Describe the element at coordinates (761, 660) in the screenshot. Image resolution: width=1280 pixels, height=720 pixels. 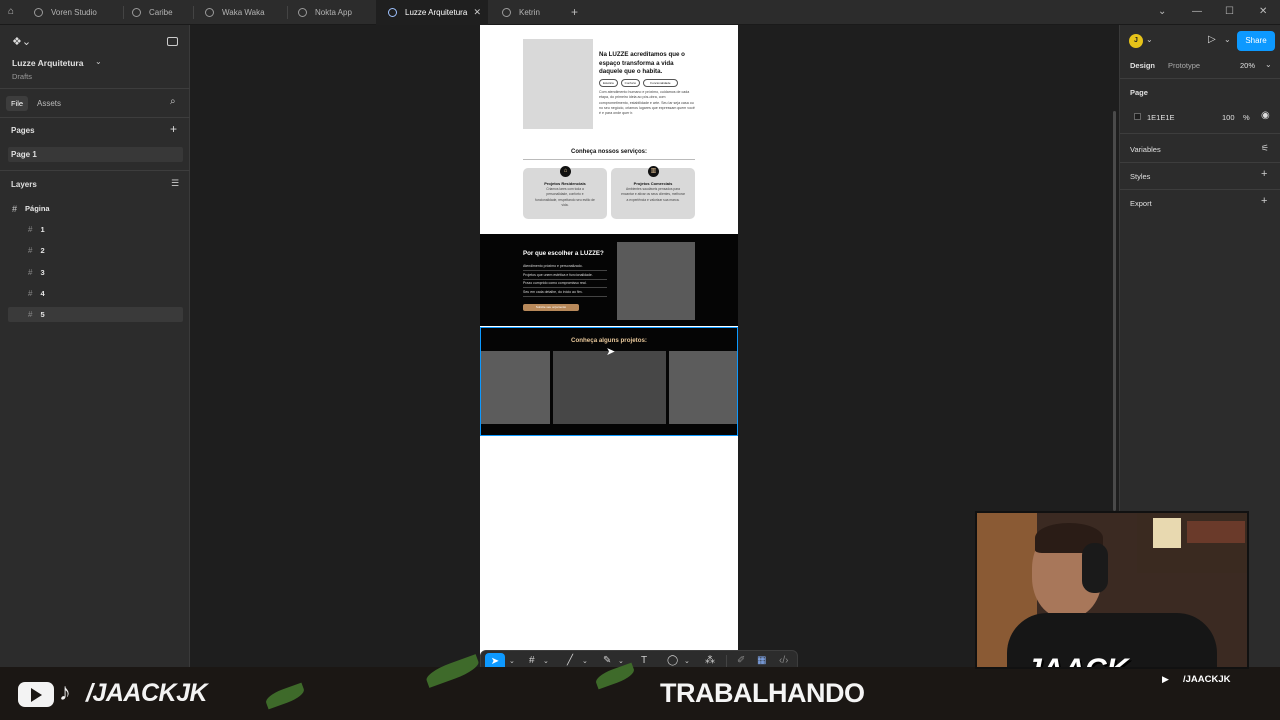
I see `design-mode-icon: ▦` at that location.